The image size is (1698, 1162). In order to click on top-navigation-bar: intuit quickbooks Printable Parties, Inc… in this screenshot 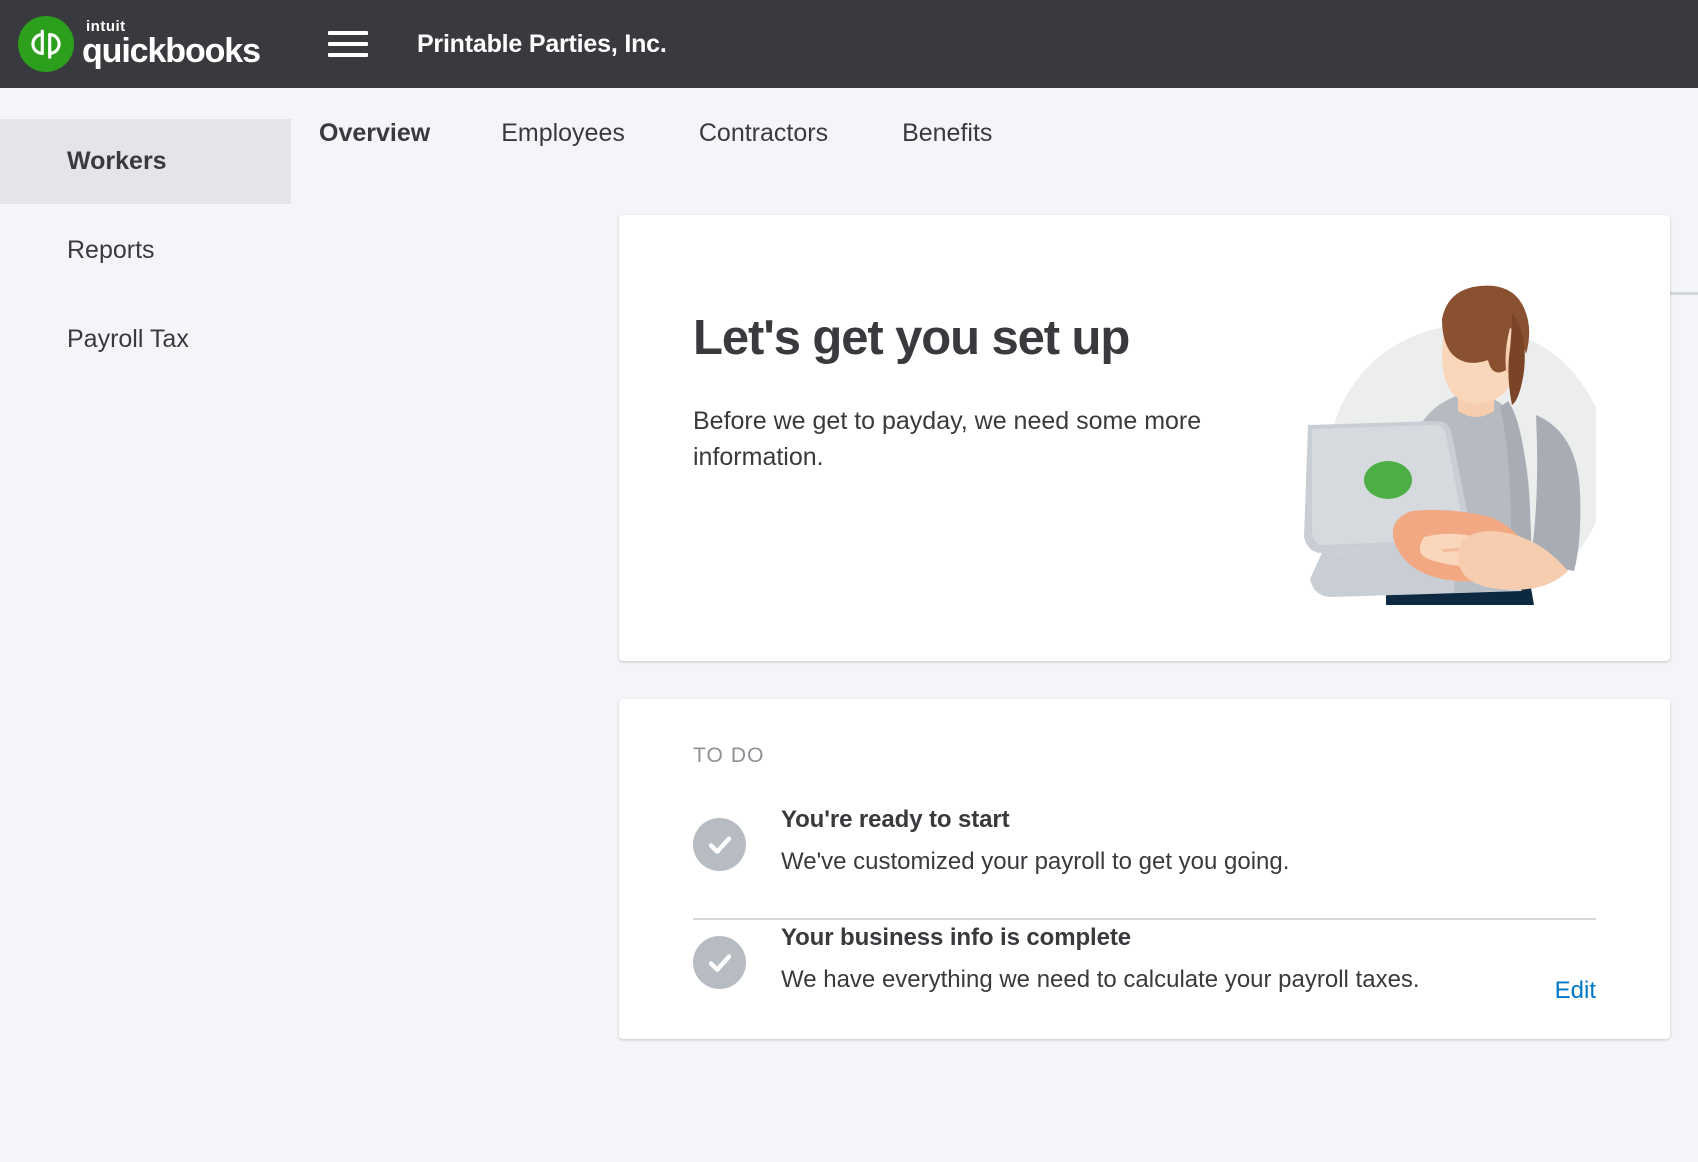, I will do `click(849, 44)`.